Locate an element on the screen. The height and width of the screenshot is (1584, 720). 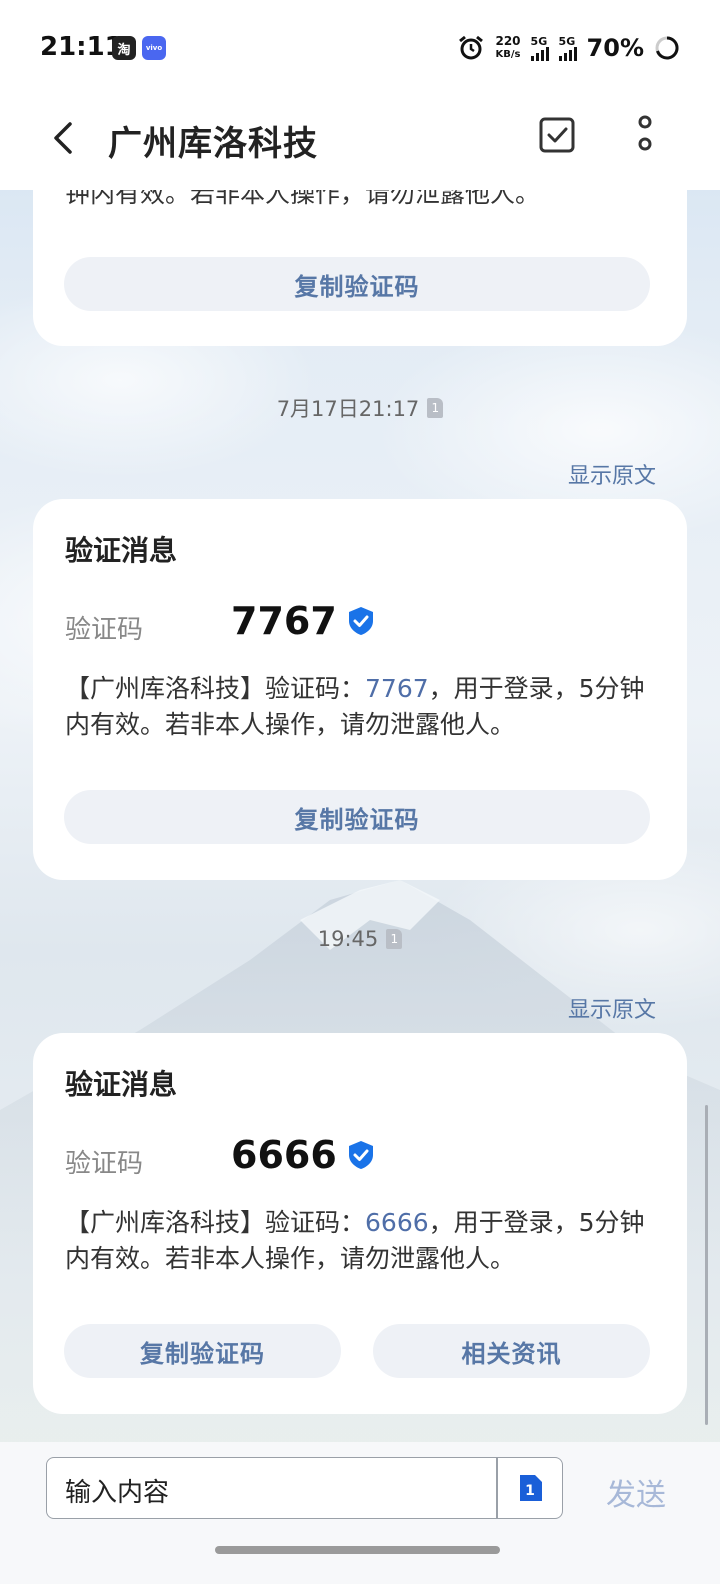
taobao-icon: 淘 is located at coordinates (124, 48).